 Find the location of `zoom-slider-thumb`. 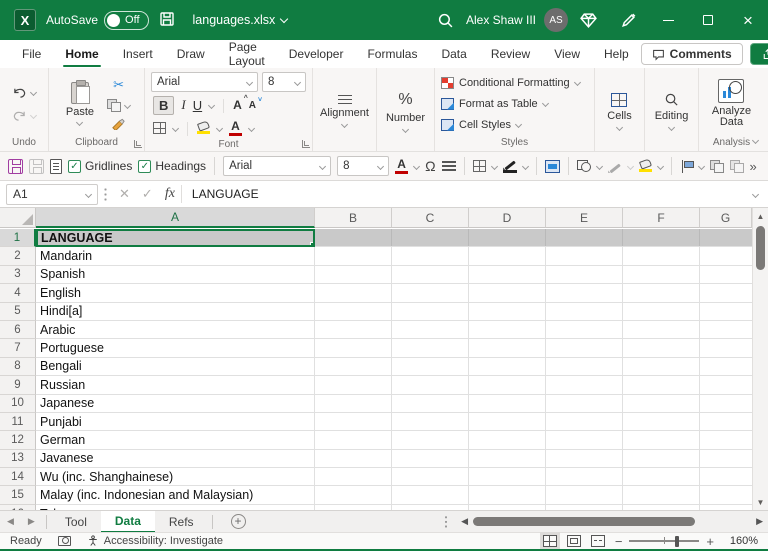

zoom-slider-thumb is located at coordinates (677, 541).